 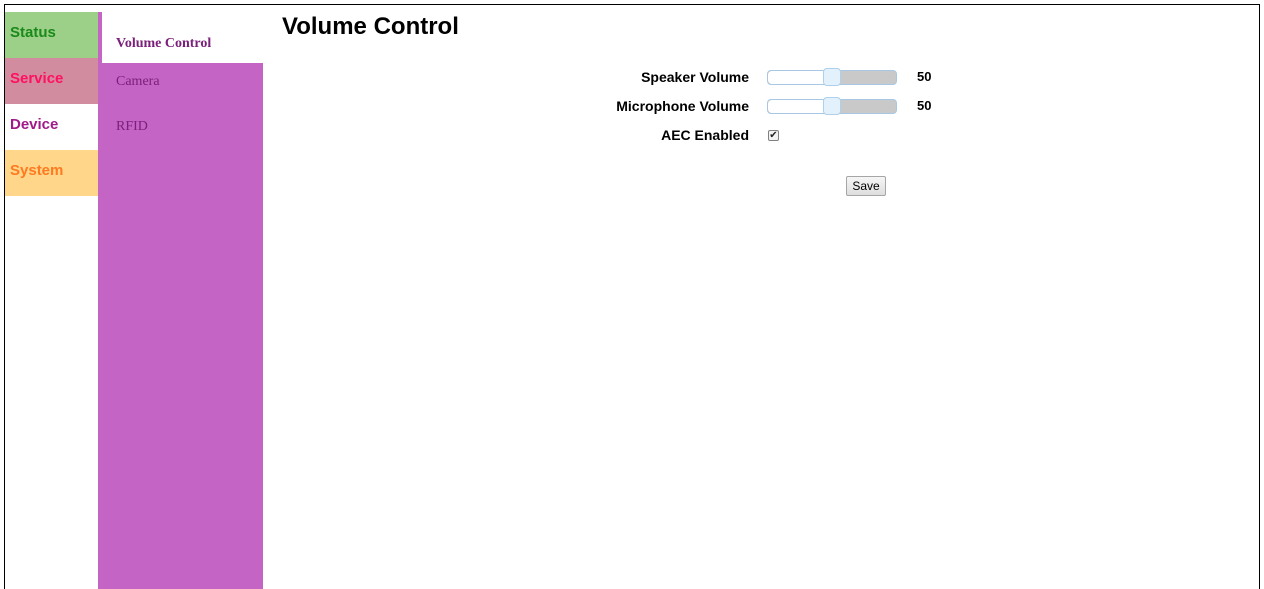 What do you see at coordinates (506, 106) in the screenshot?
I see `microphone-volume-row: Microphone Volume` at bounding box center [506, 106].